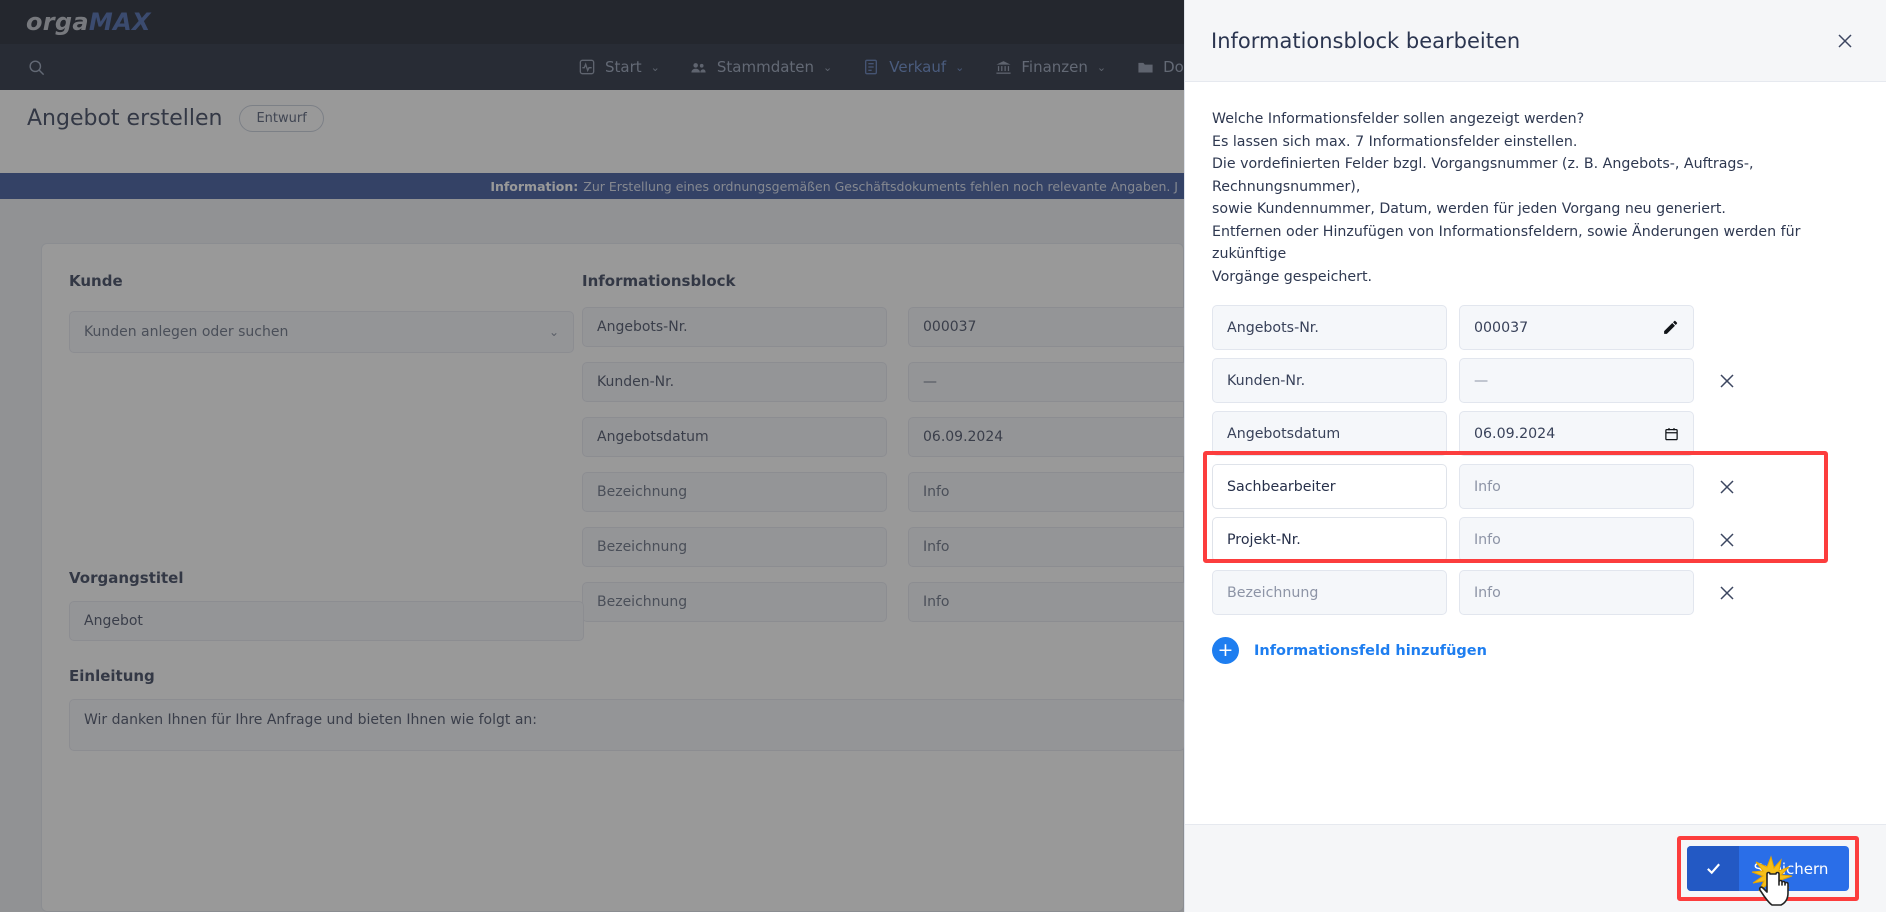 This screenshot has height=912, width=1886. Describe the element at coordinates (1791, 868) in the screenshot. I see `save-button-label: Speichern` at that location.